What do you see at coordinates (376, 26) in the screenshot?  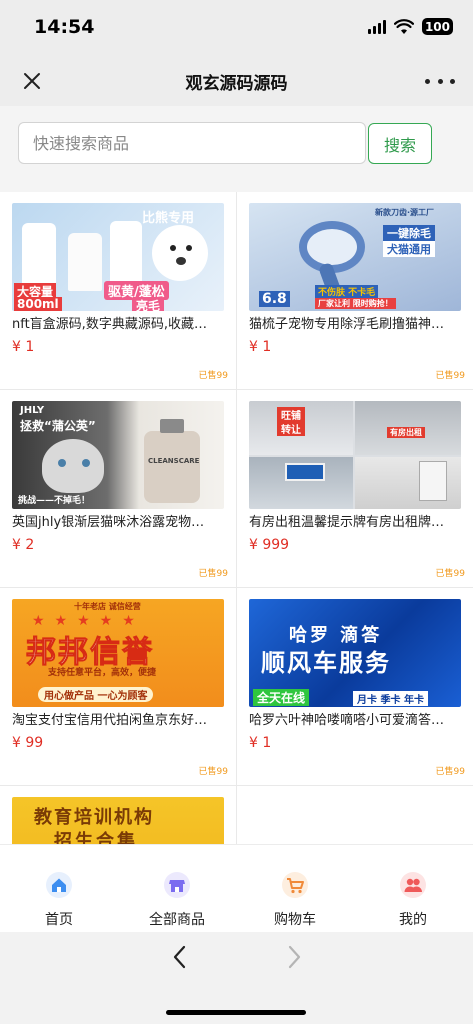 I see `cellular-signal-icon` at bounding box center [376, 26].